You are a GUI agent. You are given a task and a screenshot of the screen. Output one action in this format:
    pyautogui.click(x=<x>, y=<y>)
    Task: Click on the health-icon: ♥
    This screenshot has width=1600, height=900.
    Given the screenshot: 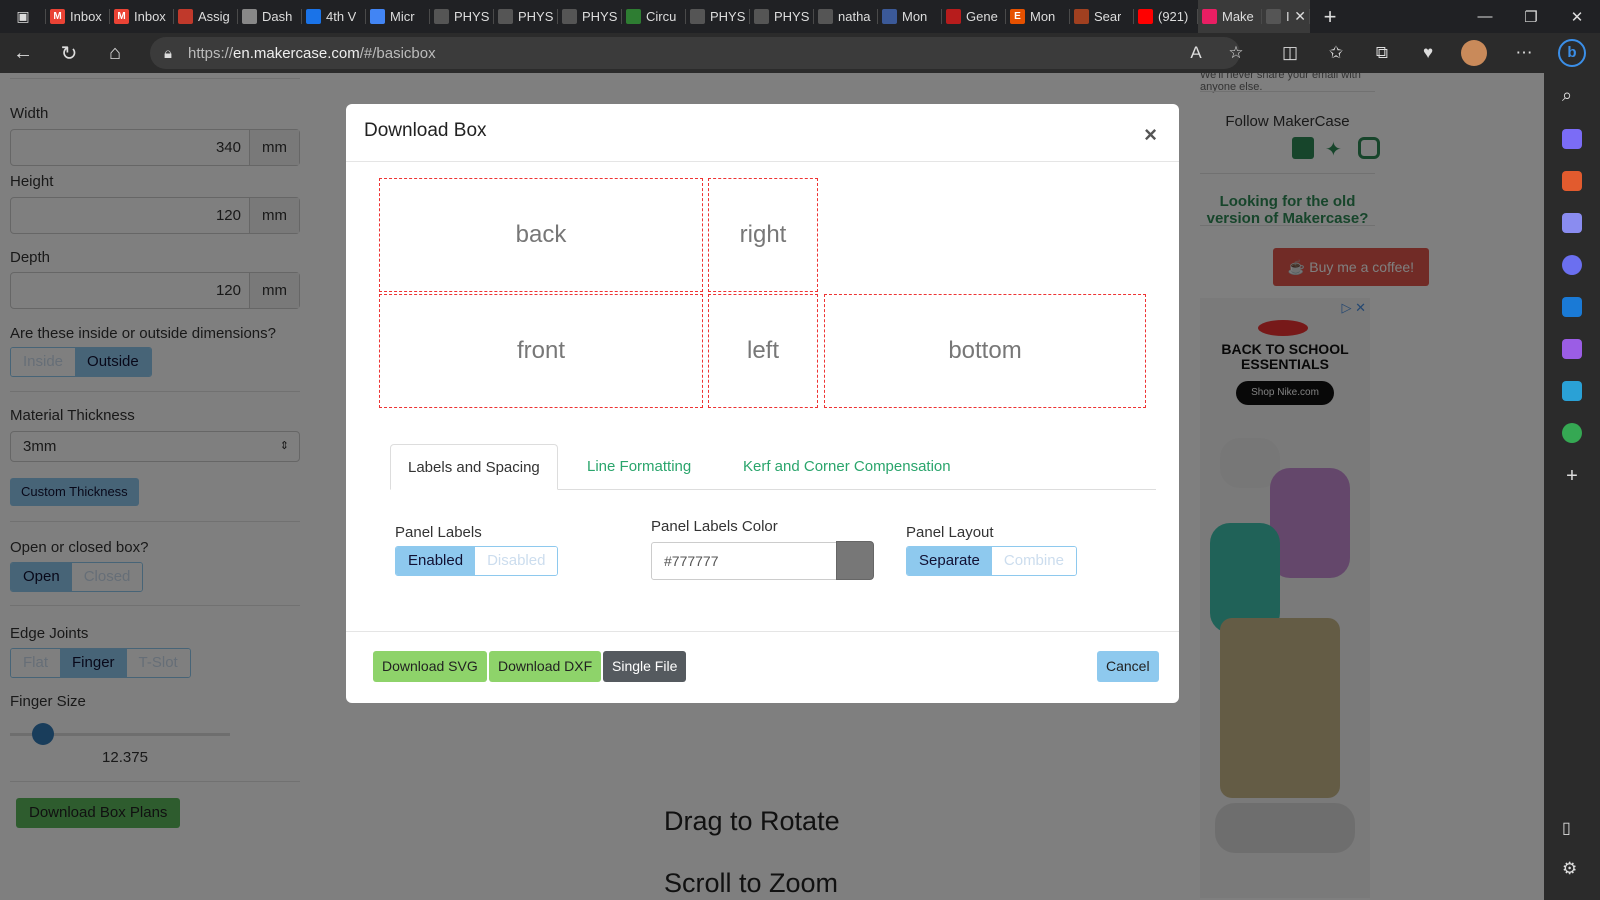 What is the action you would take?
    pyautogui.click(x=1428, y=53)
    